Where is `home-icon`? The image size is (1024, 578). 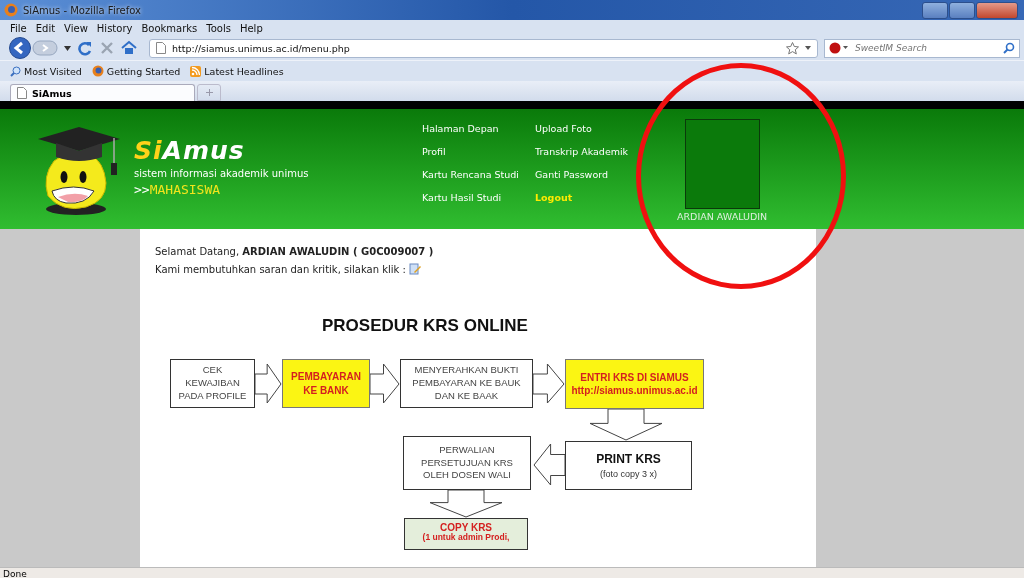 home-icon is located at coordinates (129, 48).